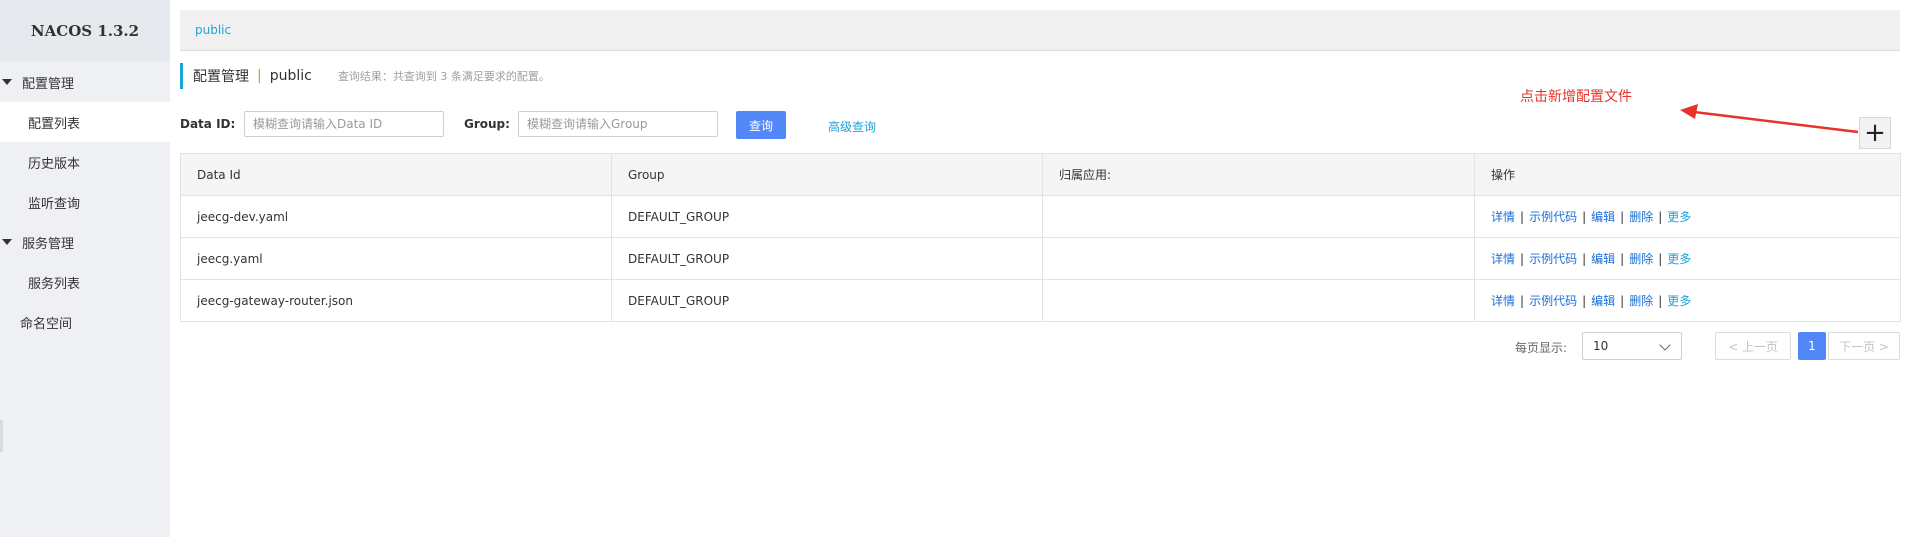  What do you see at coordinates (1687, 174) in the screenshot?
I see `col-header-actions: 操作` at bounding box center [1687, 174].